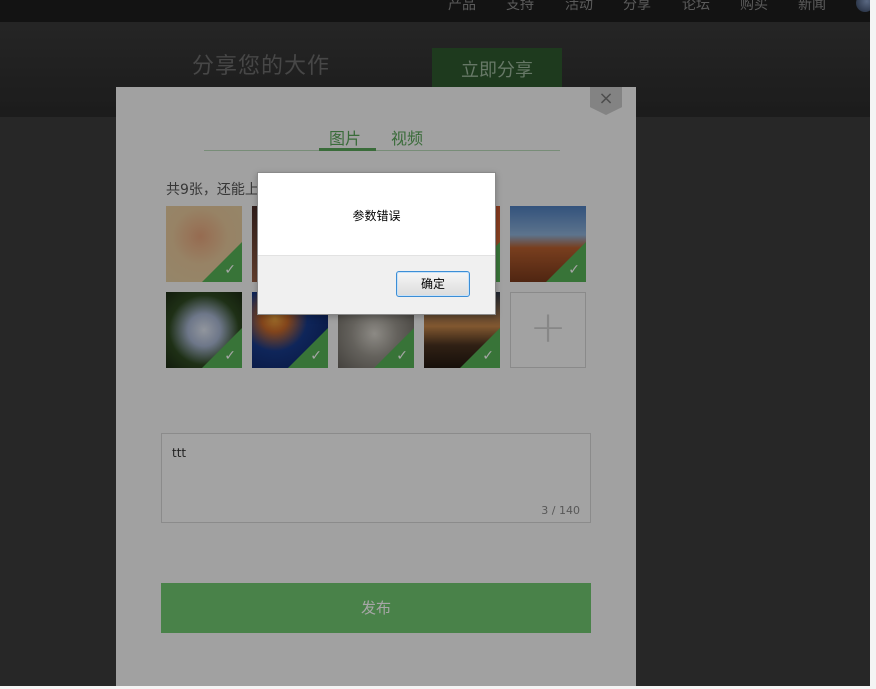 Image resolution: width=876 pixels, height=689 pixels. What do you see at coordinates (376, 216) in the screenshot?
I see `alert-message: 参数错误` at bounding box center [376, 216].